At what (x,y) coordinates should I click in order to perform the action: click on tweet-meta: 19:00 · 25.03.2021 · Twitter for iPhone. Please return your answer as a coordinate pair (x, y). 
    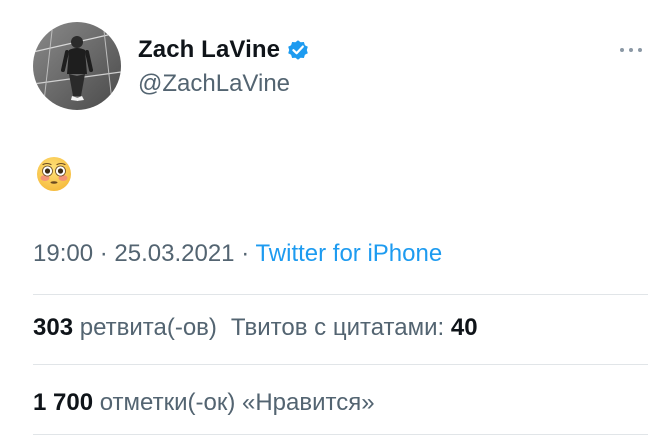
    Looking at the image, I should click on (237, 254).